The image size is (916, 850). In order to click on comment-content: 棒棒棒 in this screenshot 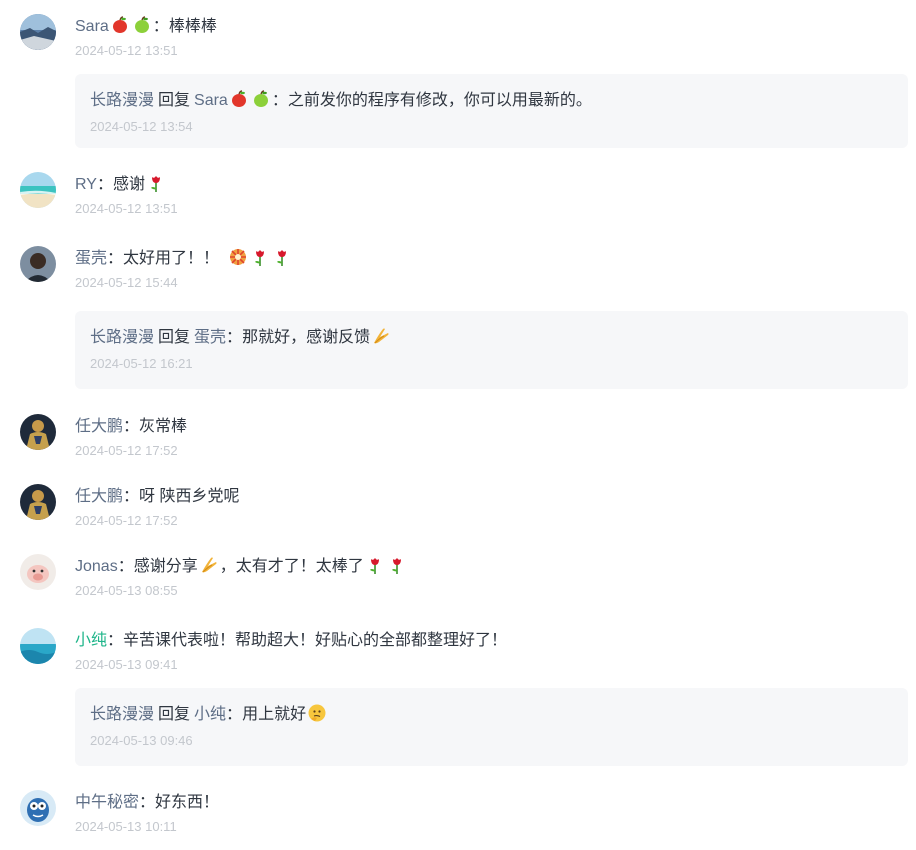, I will do `click(192, 26)`.